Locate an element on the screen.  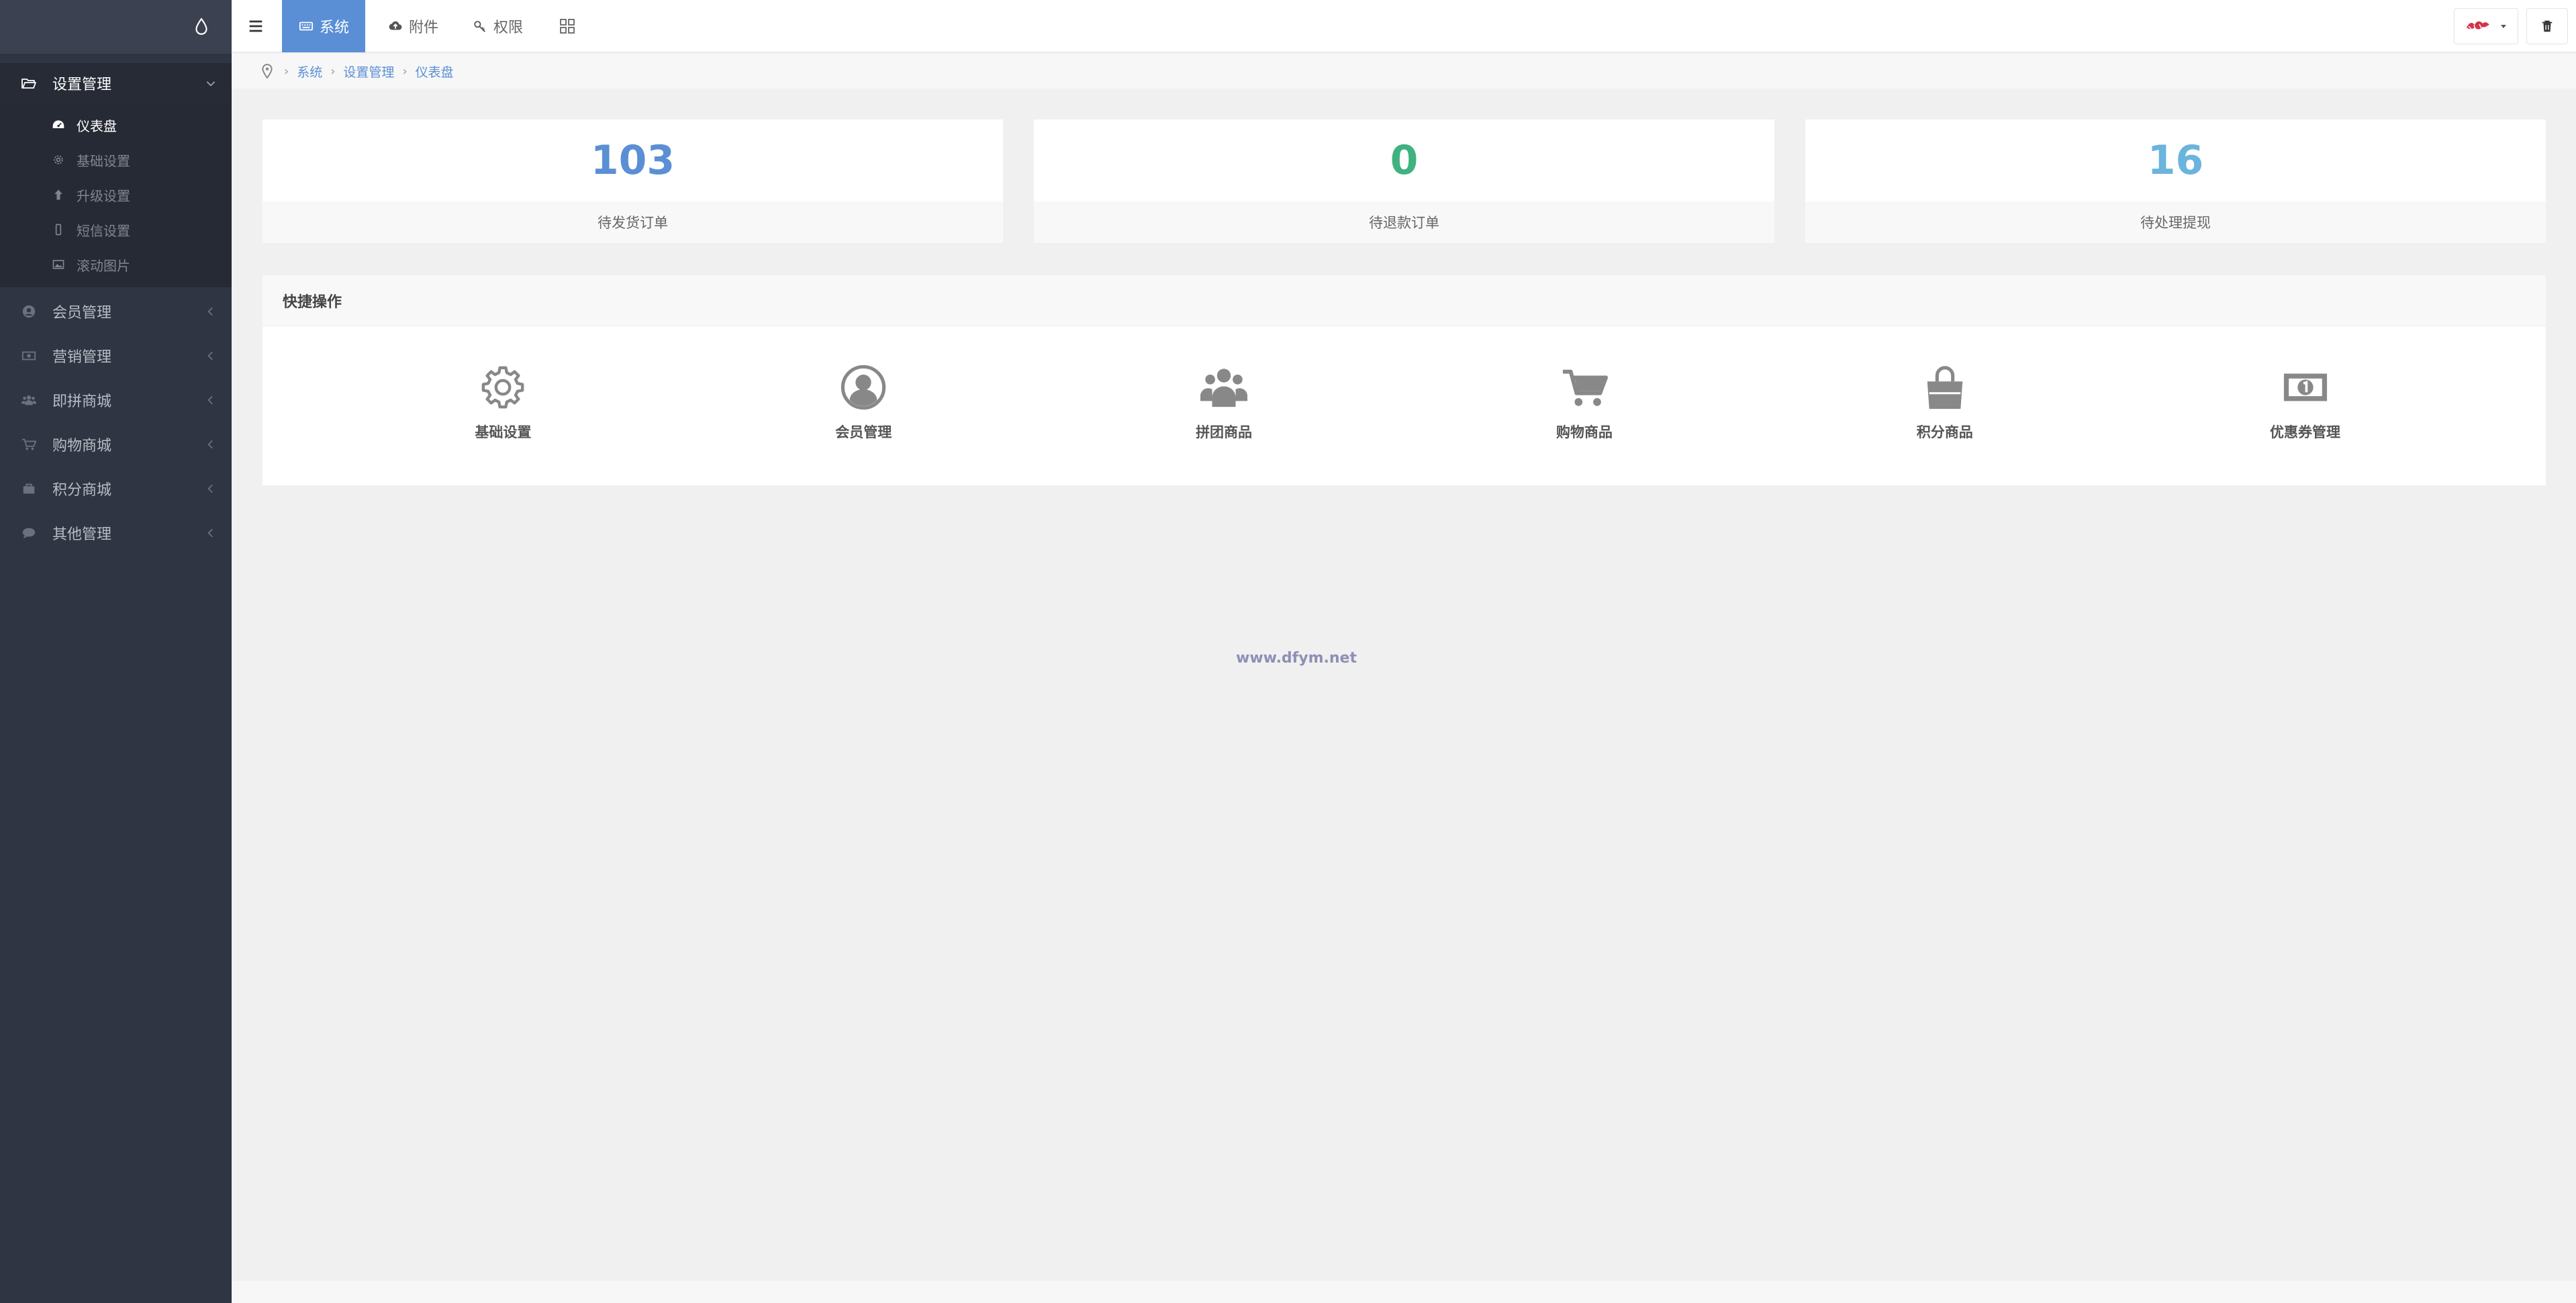
caret-down-icon is located at coordinates (2503, 26).